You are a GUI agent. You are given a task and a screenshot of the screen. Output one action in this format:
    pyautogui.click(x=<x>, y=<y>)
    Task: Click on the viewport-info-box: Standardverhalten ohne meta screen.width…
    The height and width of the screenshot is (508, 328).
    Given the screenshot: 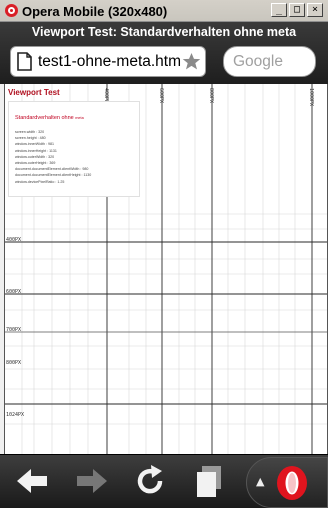 What is the action you would take?
    pyautogui.click(x=74, y=149)
    